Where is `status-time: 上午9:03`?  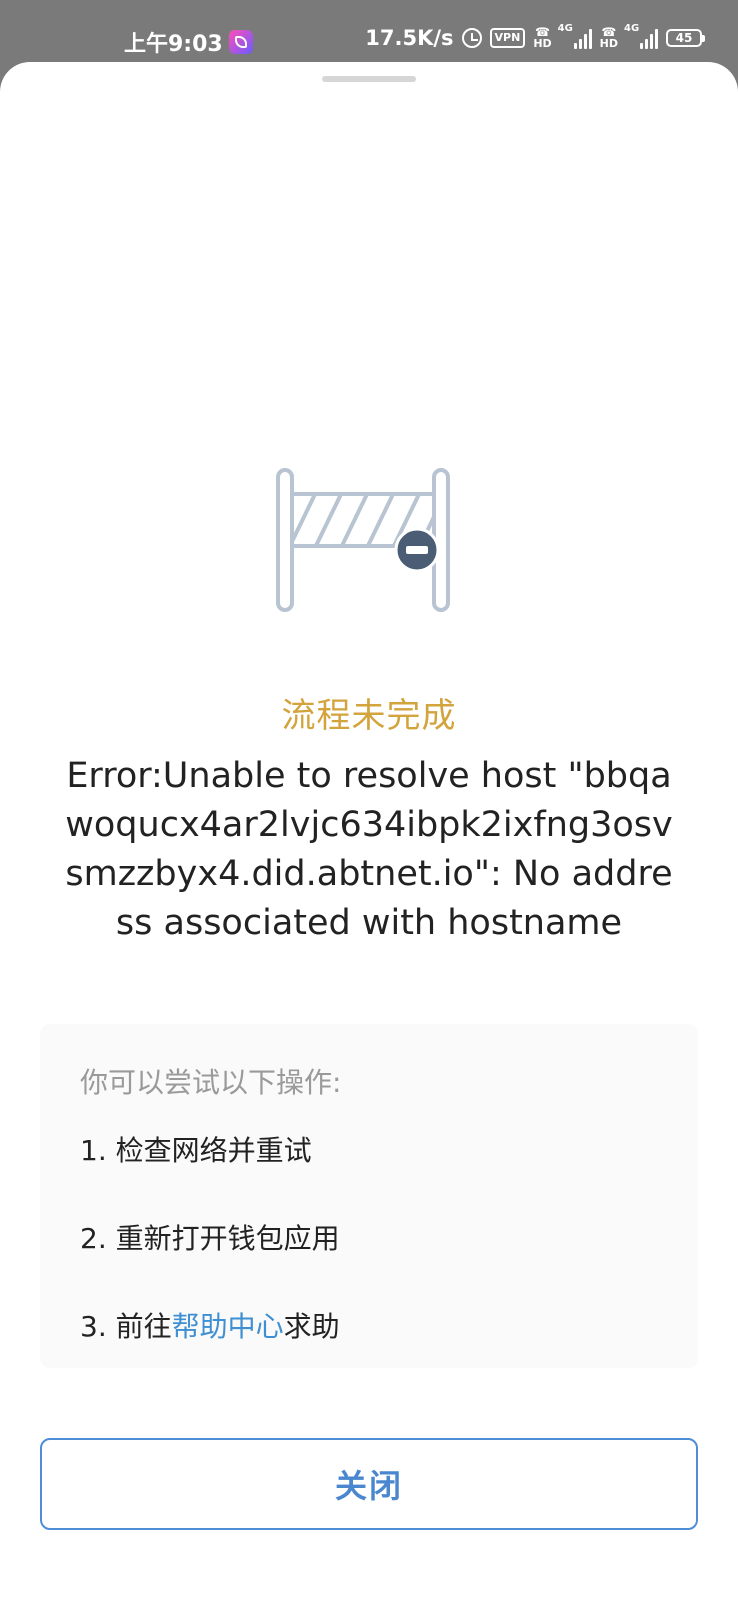
status-time: 上午9:03 is located at coordinates (173, 44).